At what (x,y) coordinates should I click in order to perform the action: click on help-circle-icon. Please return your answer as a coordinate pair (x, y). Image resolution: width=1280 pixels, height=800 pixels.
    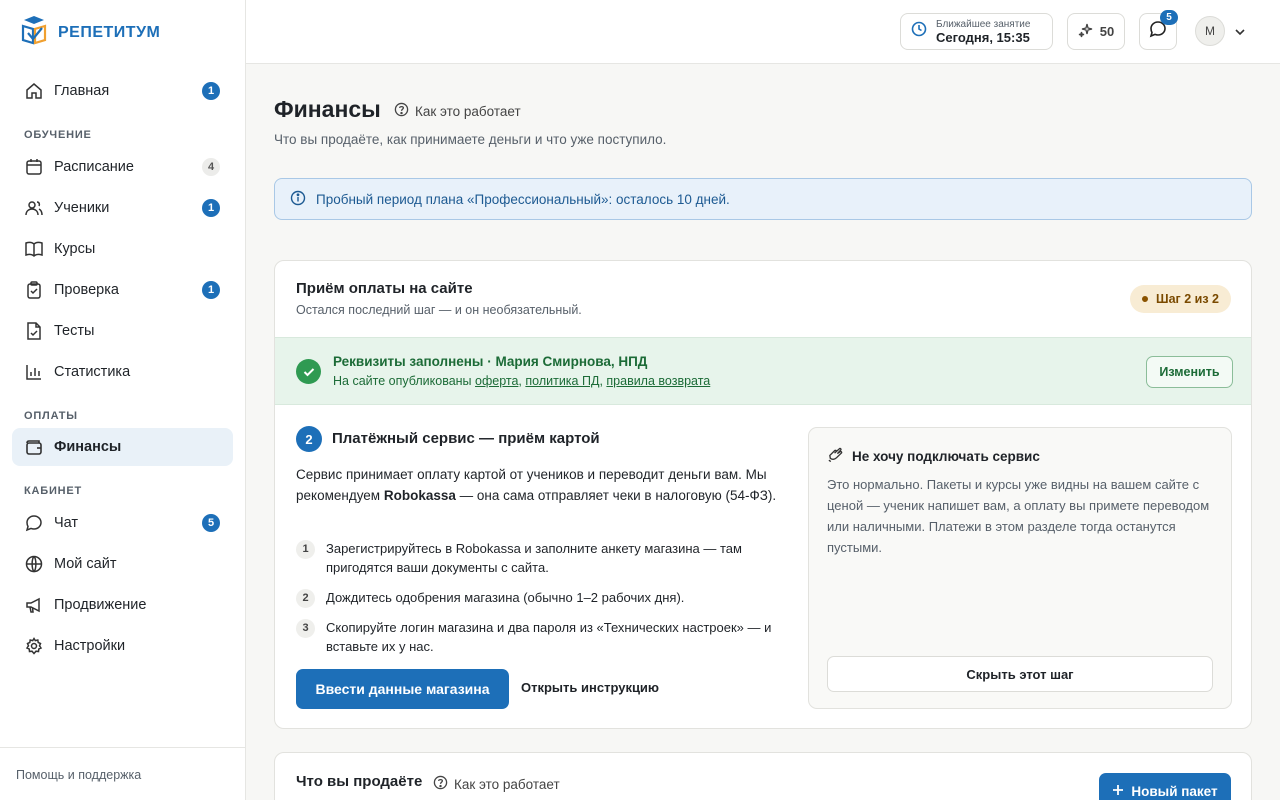
    Looking at the image, I should click on (440, 784).